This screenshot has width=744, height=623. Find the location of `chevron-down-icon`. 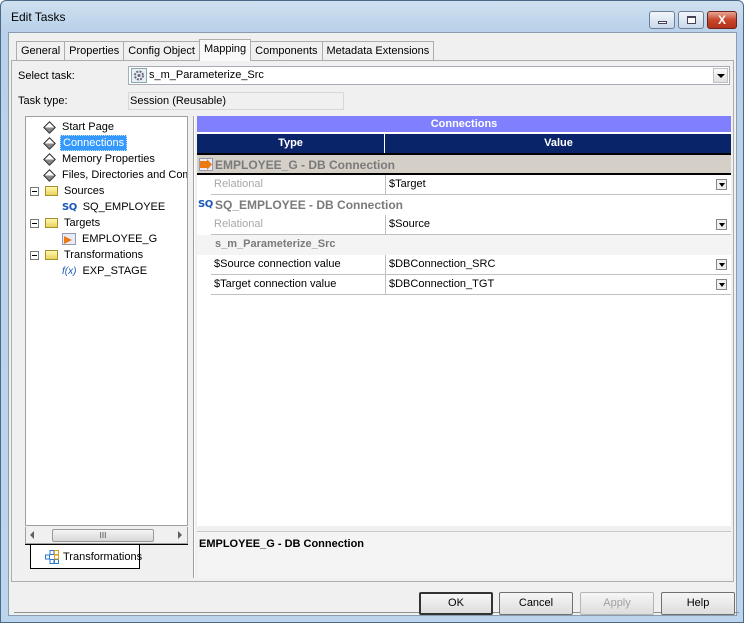

chevron-down-icon is located at coordinates (720, 75).